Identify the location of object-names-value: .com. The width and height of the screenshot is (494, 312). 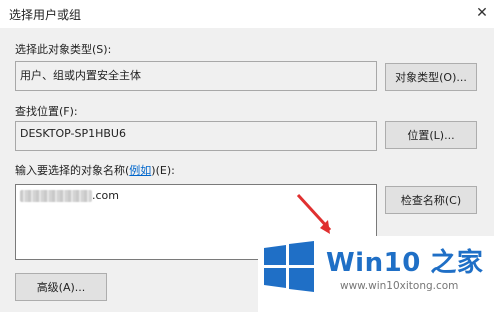
(105, 195).